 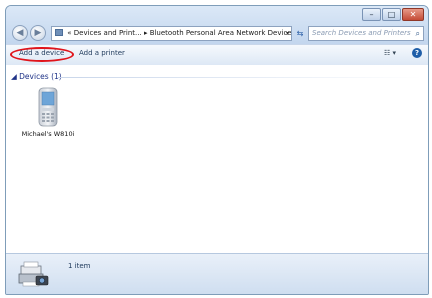 I want to click on phone-icon, so click(x=48, y=107).